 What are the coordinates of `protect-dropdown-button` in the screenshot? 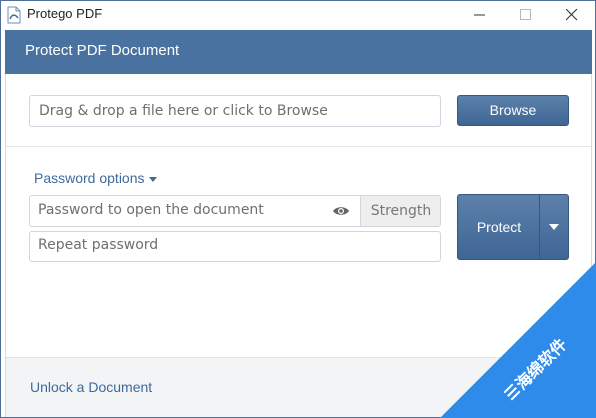 It's located at (554, 227).